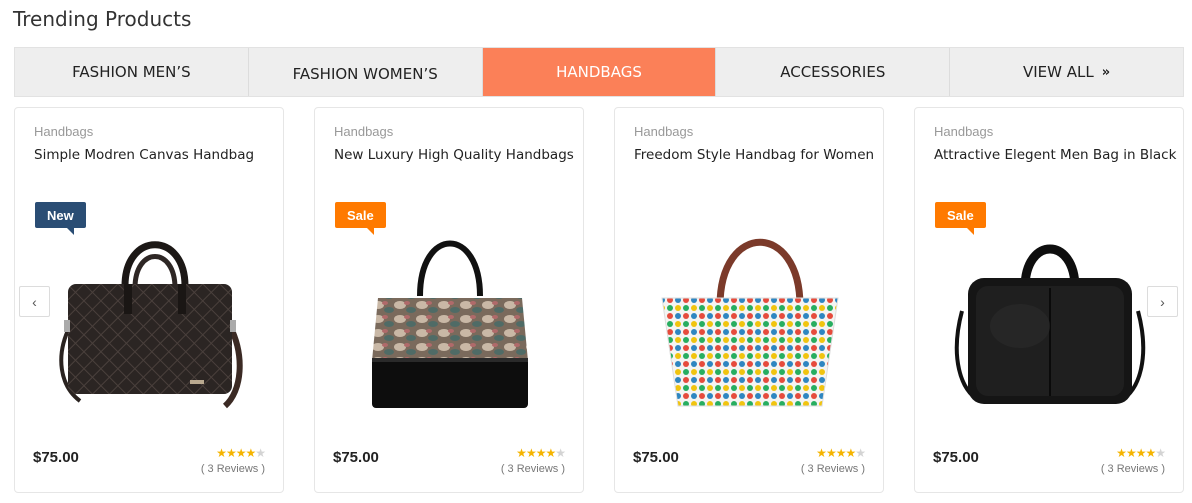  I want to click on black-leather-briefcase-bag-image, so click(1050, 316).